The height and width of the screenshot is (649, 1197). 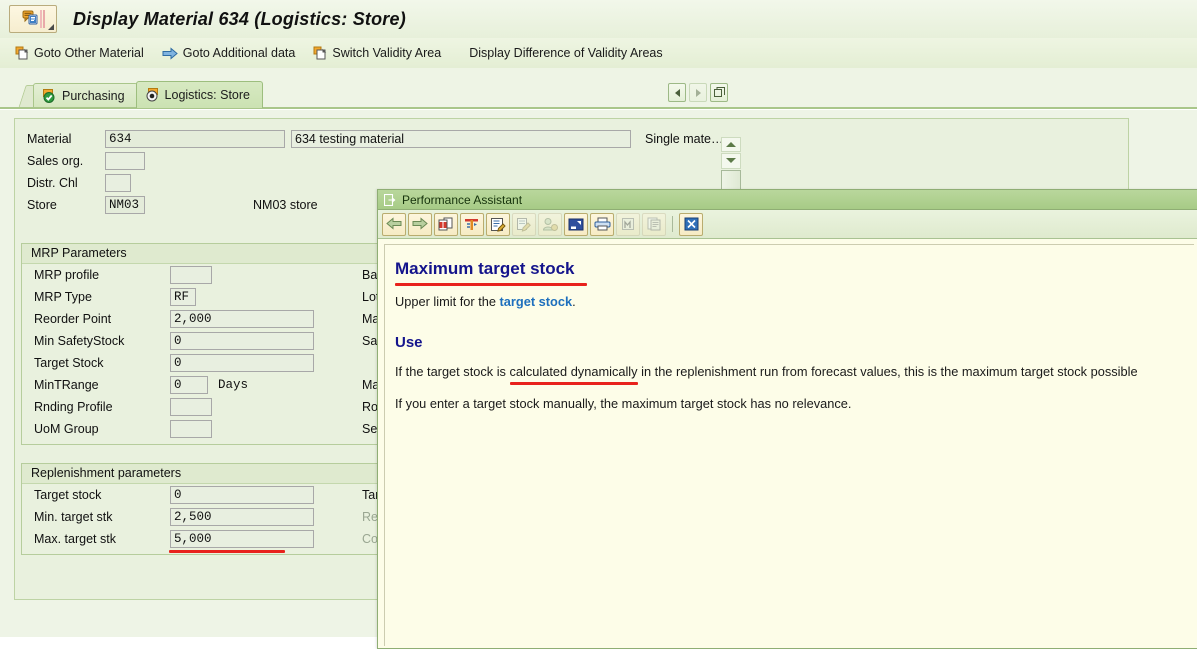 I want to click on min-safety-stock-label: Min SafetyStock, so click(x=79, y=341).